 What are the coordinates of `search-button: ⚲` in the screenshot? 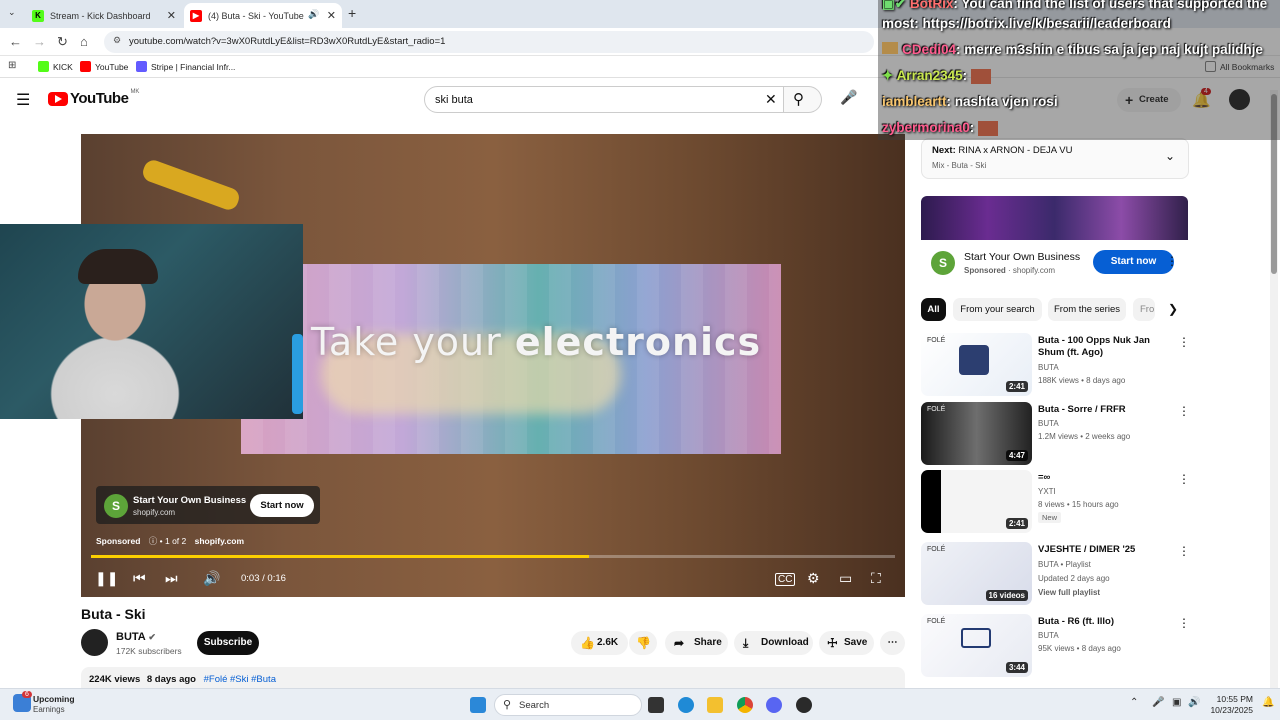 It's located at (803, 99).